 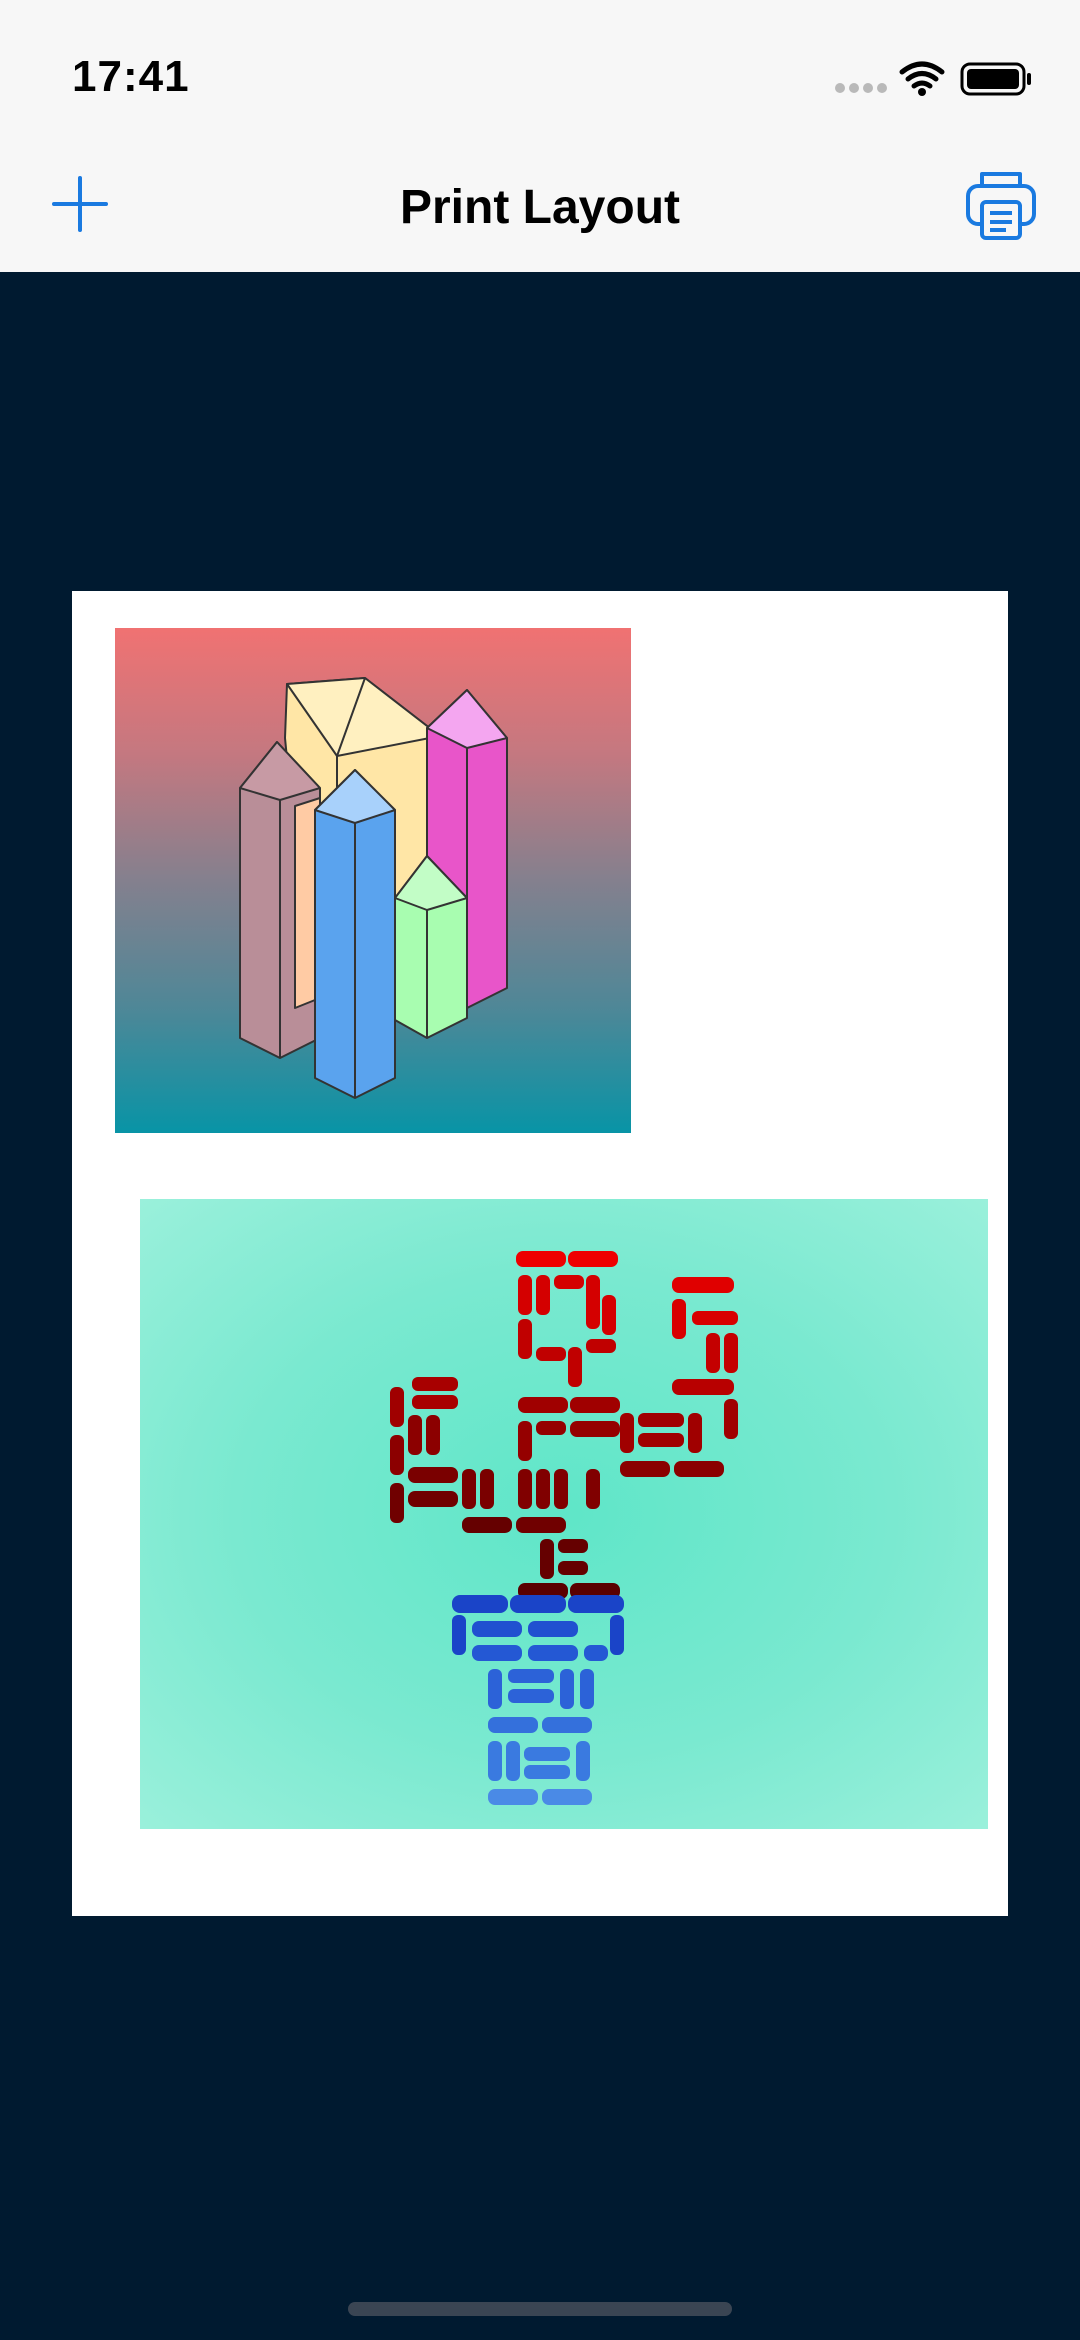 I want to click on crystal-towers-image, so click(x=373, y=880).